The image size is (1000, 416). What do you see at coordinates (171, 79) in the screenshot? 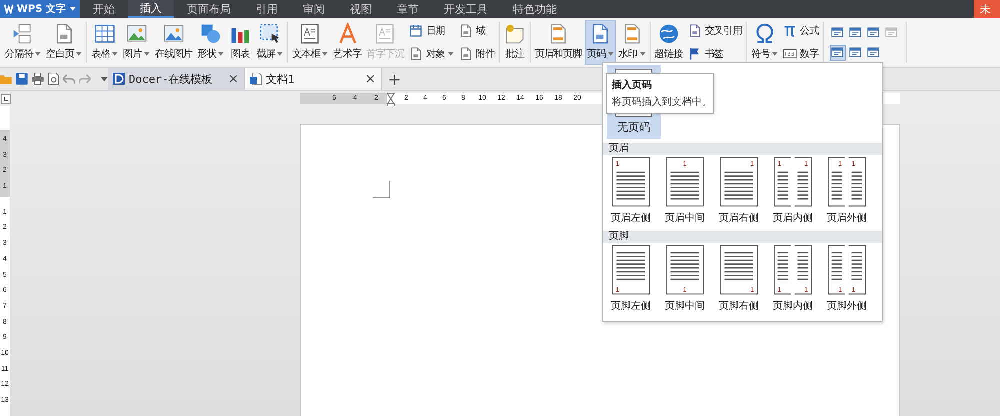
I see `tab-title: Docer-在线模板` at bounding box center [171, 79].